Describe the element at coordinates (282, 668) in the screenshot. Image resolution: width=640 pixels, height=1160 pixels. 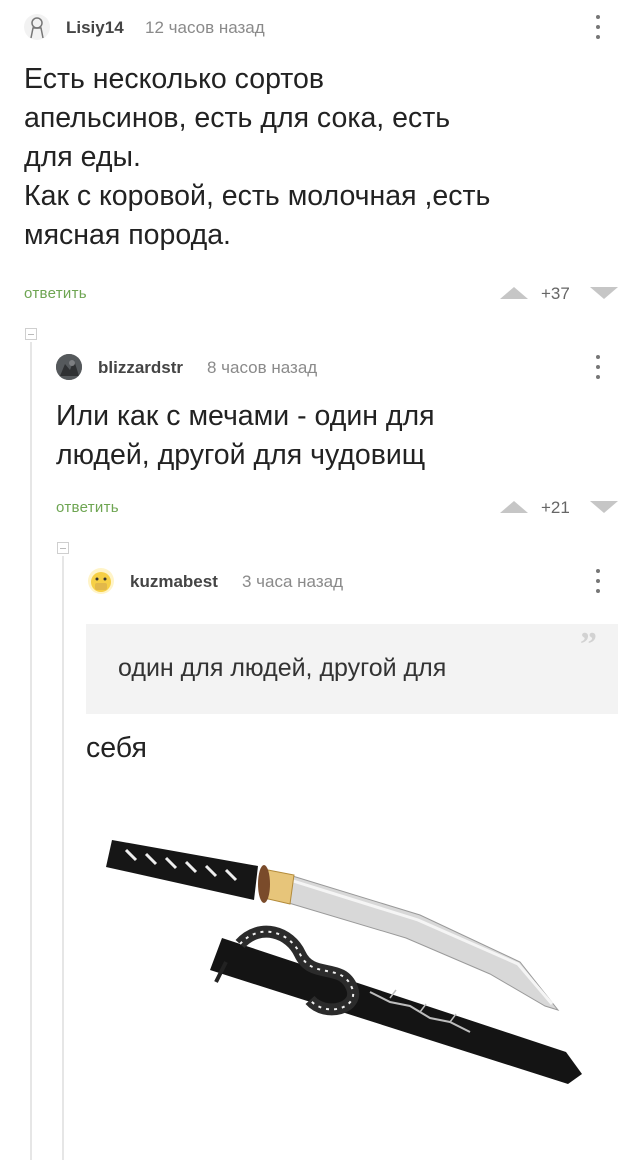
I see `comment-quote: один для людей, другой для` at that location.